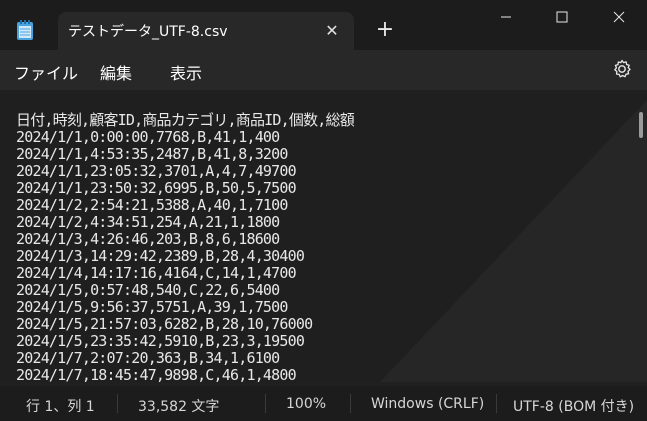 The image size is (647, 421). I want to click on maximize-button, so click(562, 17).